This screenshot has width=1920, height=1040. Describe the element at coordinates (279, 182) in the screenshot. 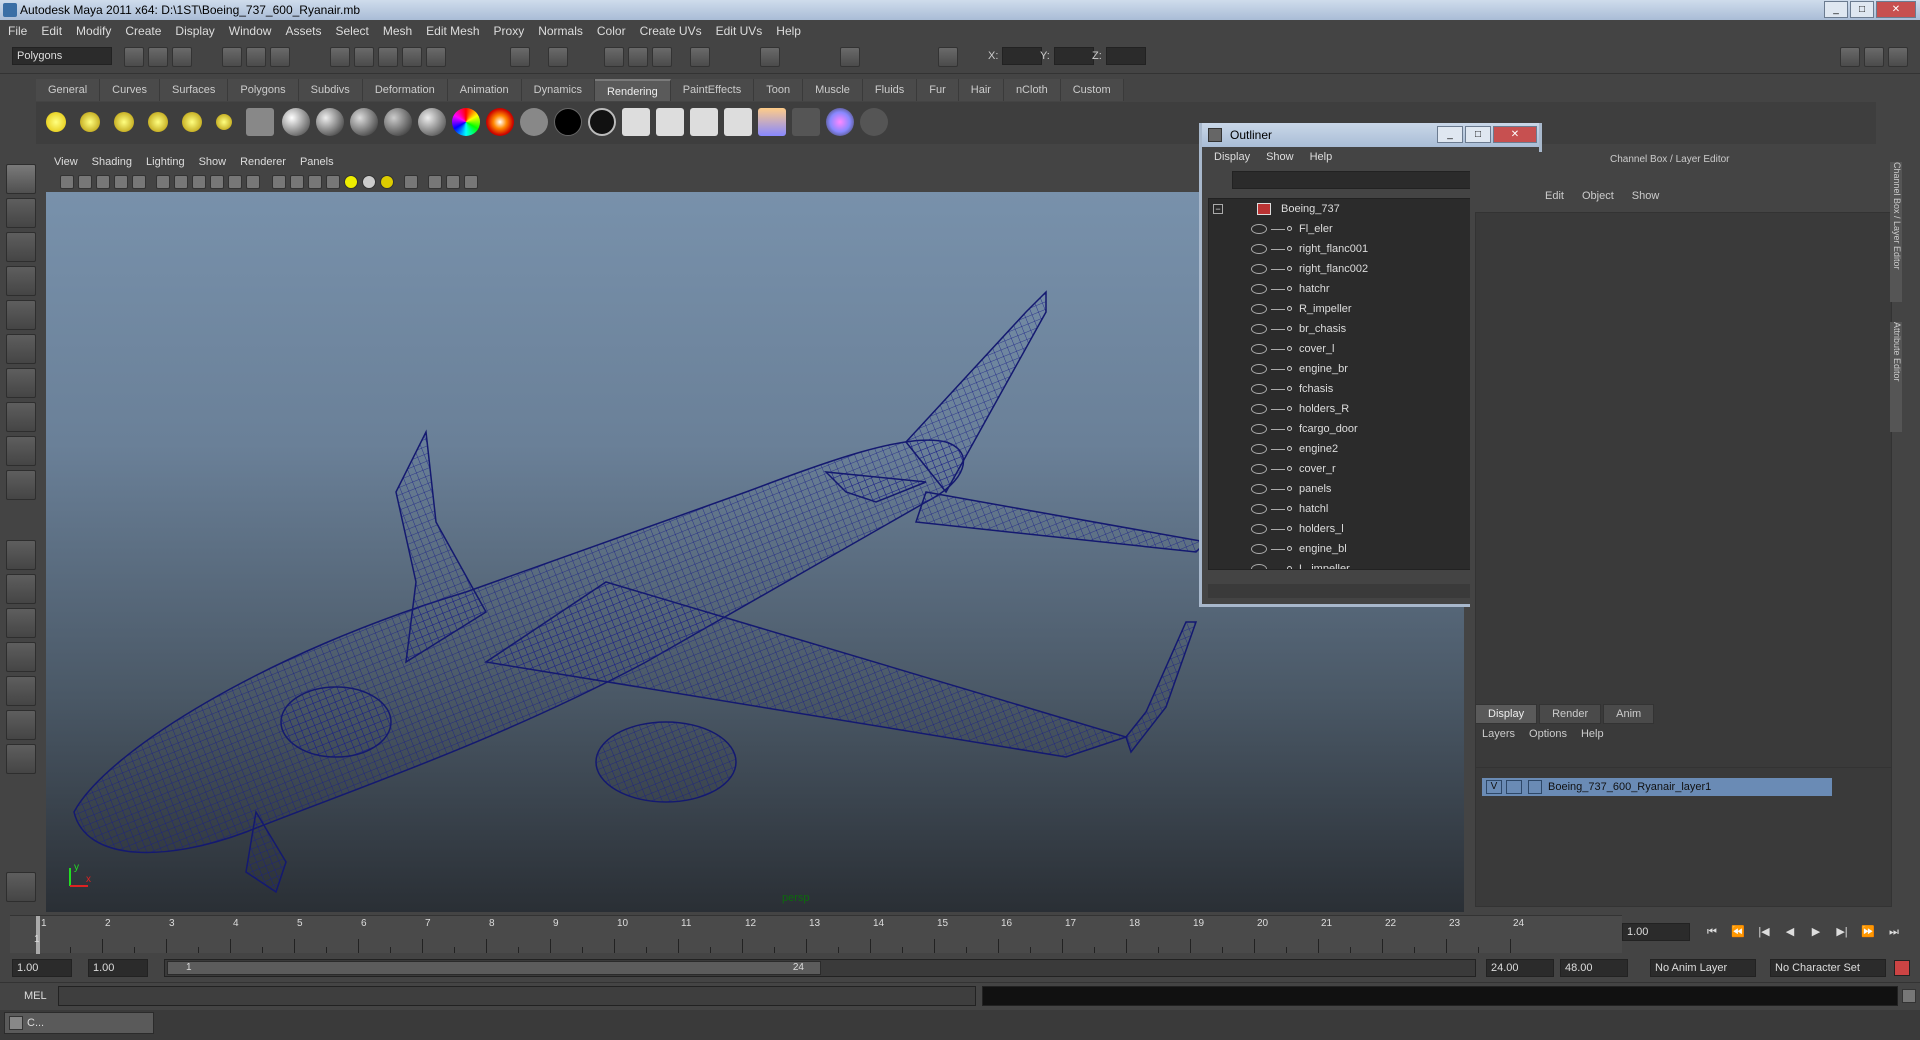

I see `wireframe-icon` at that location.